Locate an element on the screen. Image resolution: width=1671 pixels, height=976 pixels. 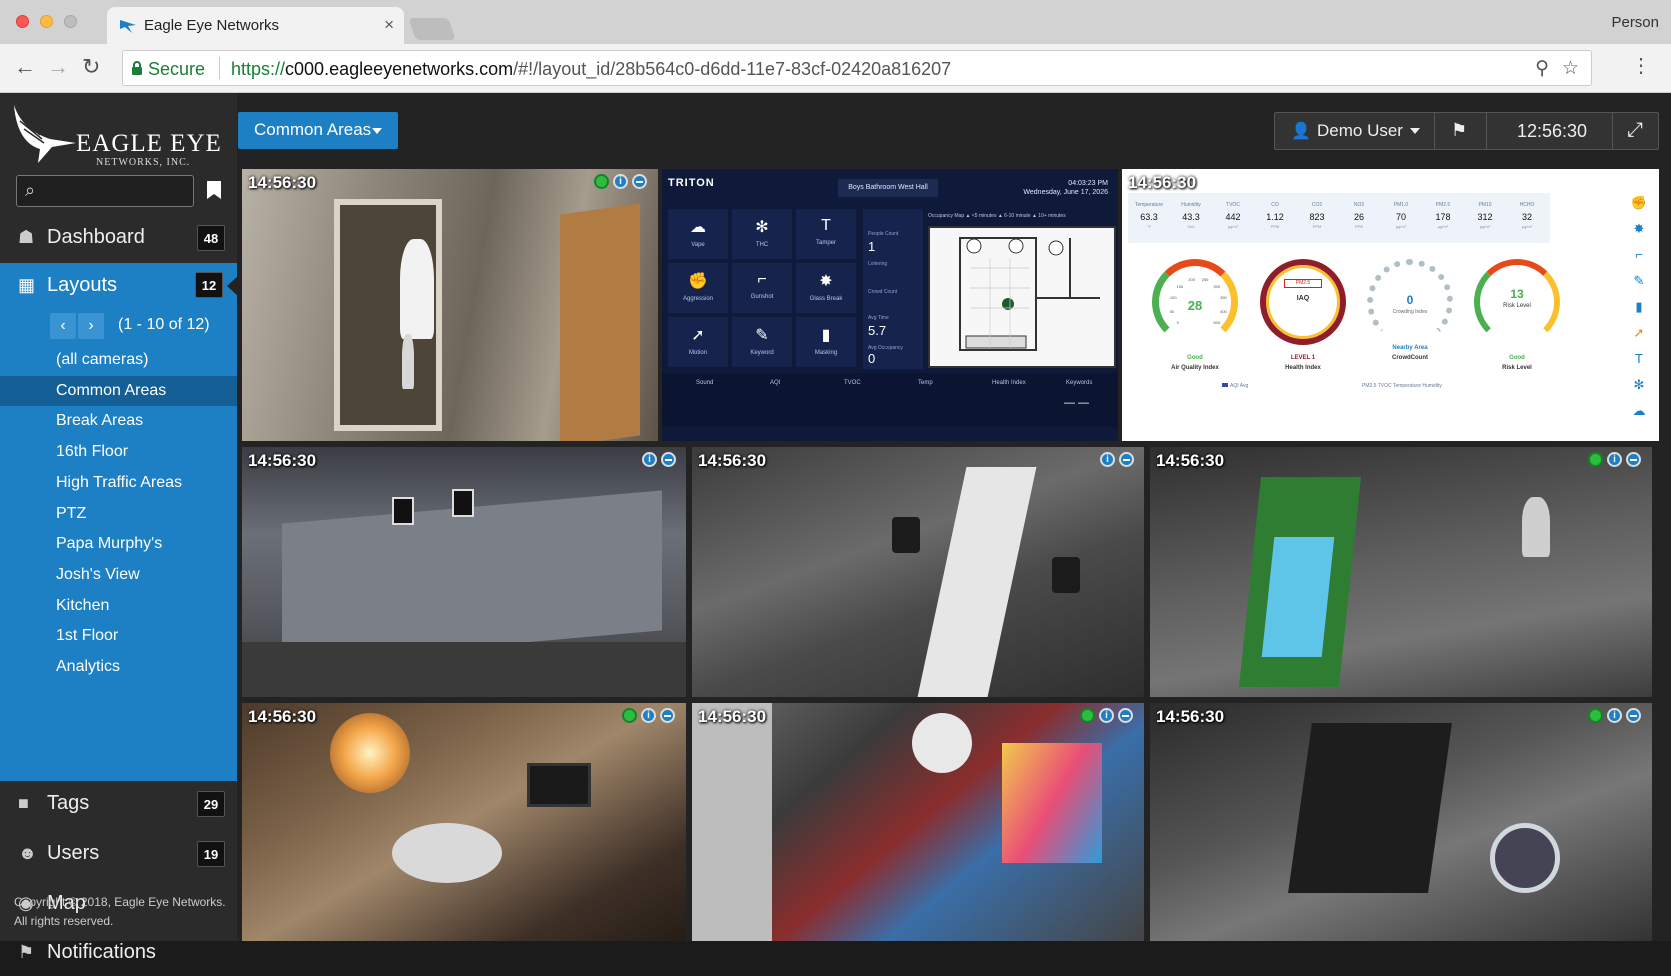
nav-layouts: ▦ Layouts 12 is located at coordinates (119, 285).